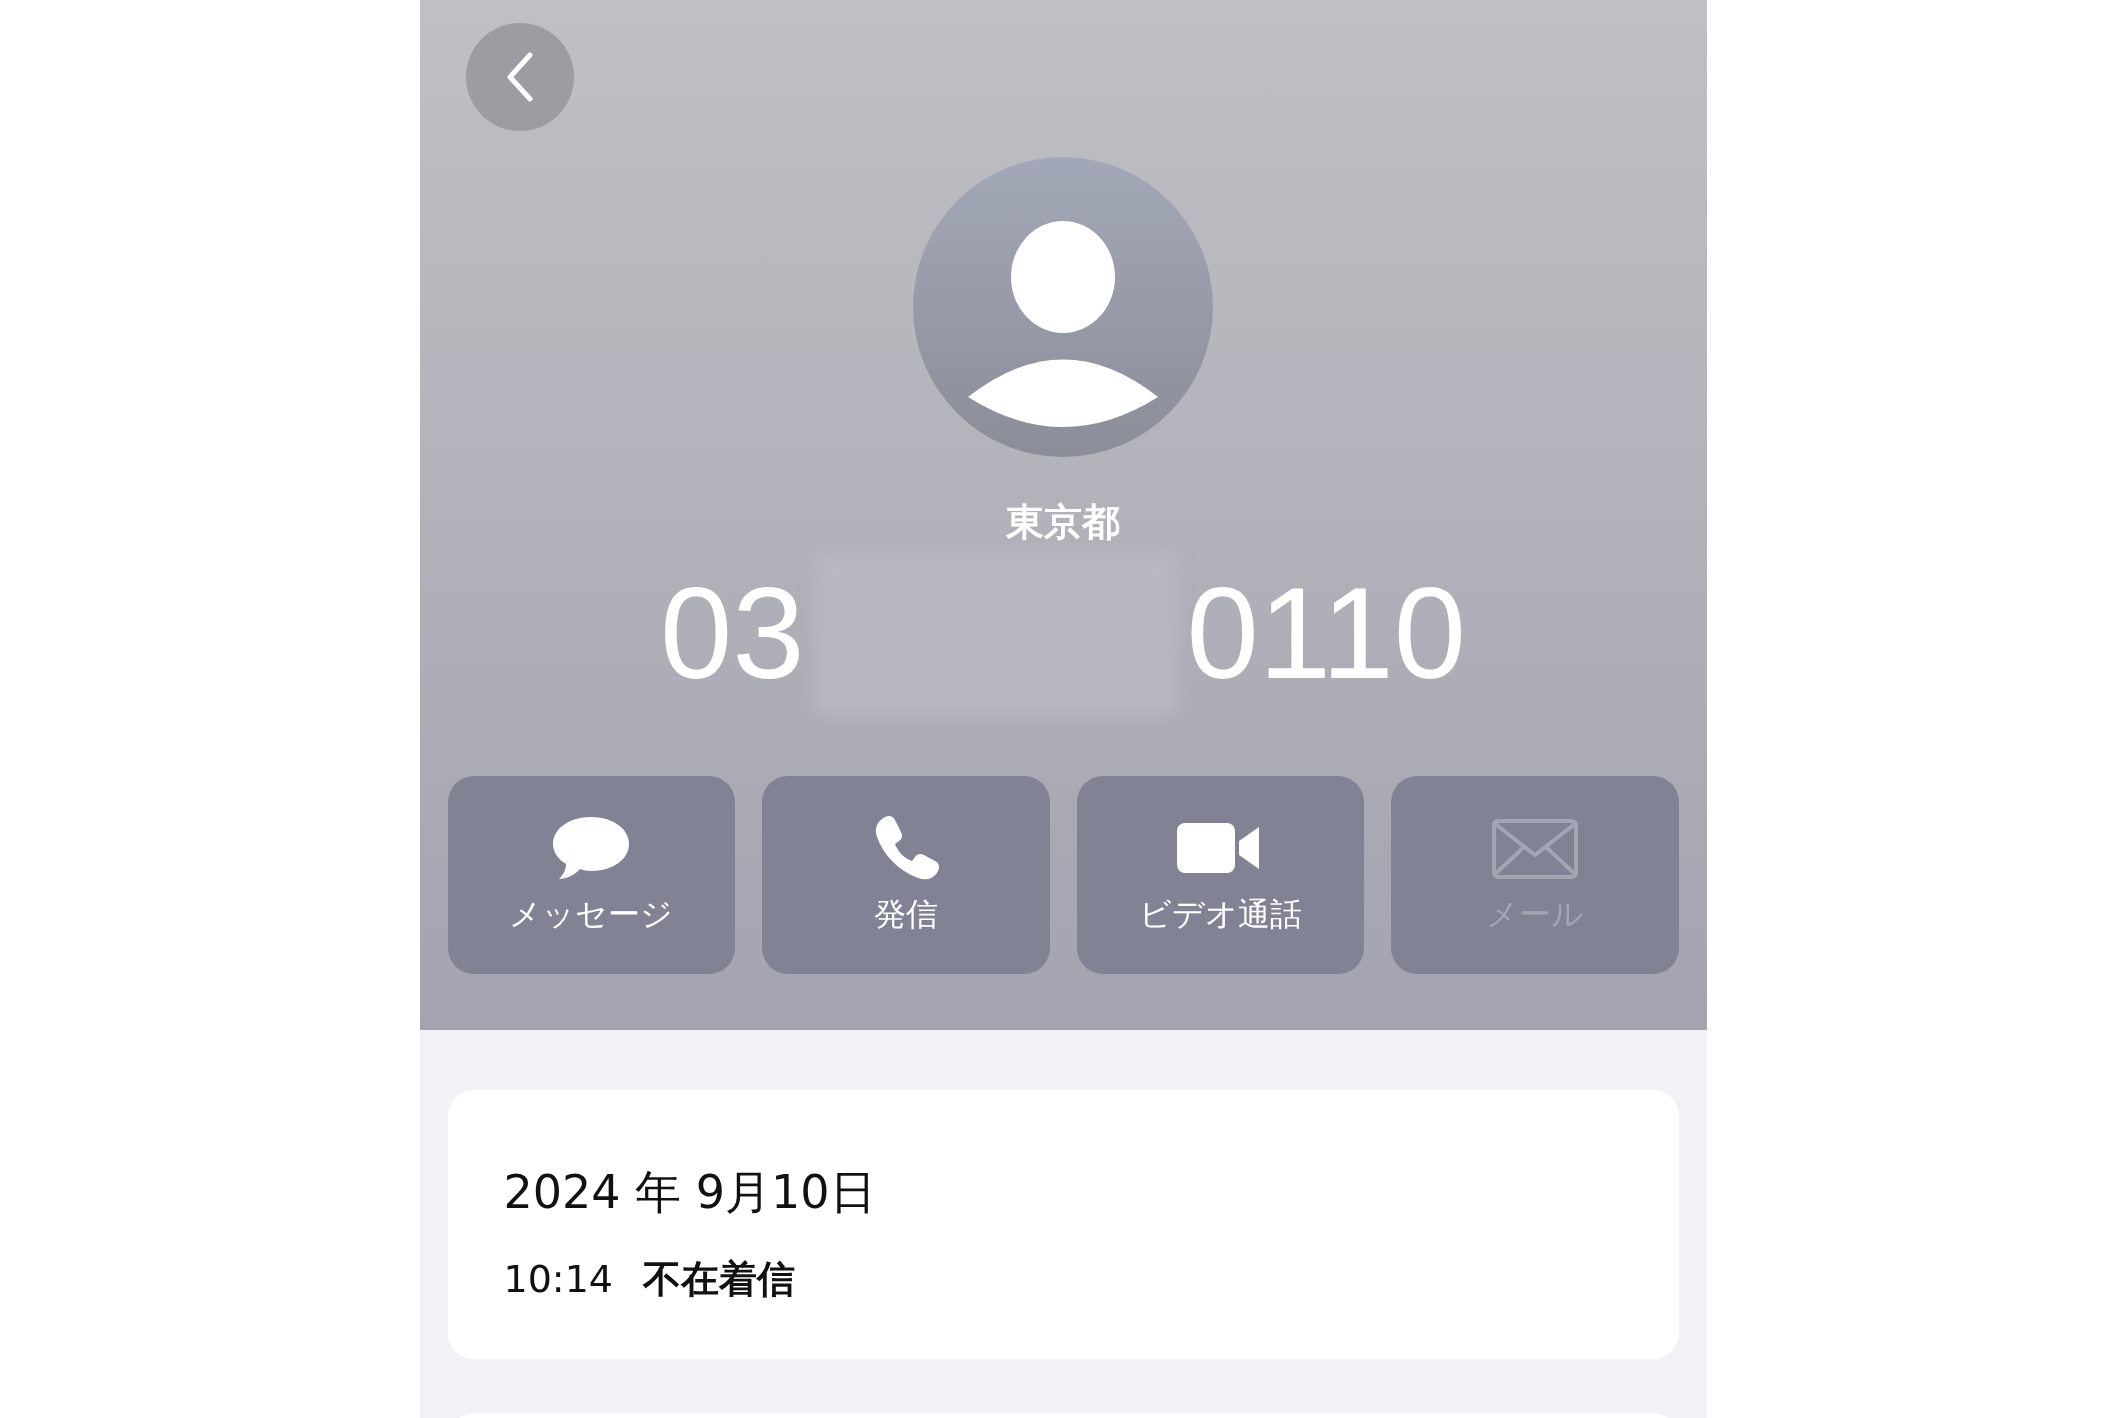 This screenshot has height=1418, width=2126. What do you see at coordinates (719, 1279) in the screenshot?
I see `call-type: 不在着信` at bounding box center [719, 1279].